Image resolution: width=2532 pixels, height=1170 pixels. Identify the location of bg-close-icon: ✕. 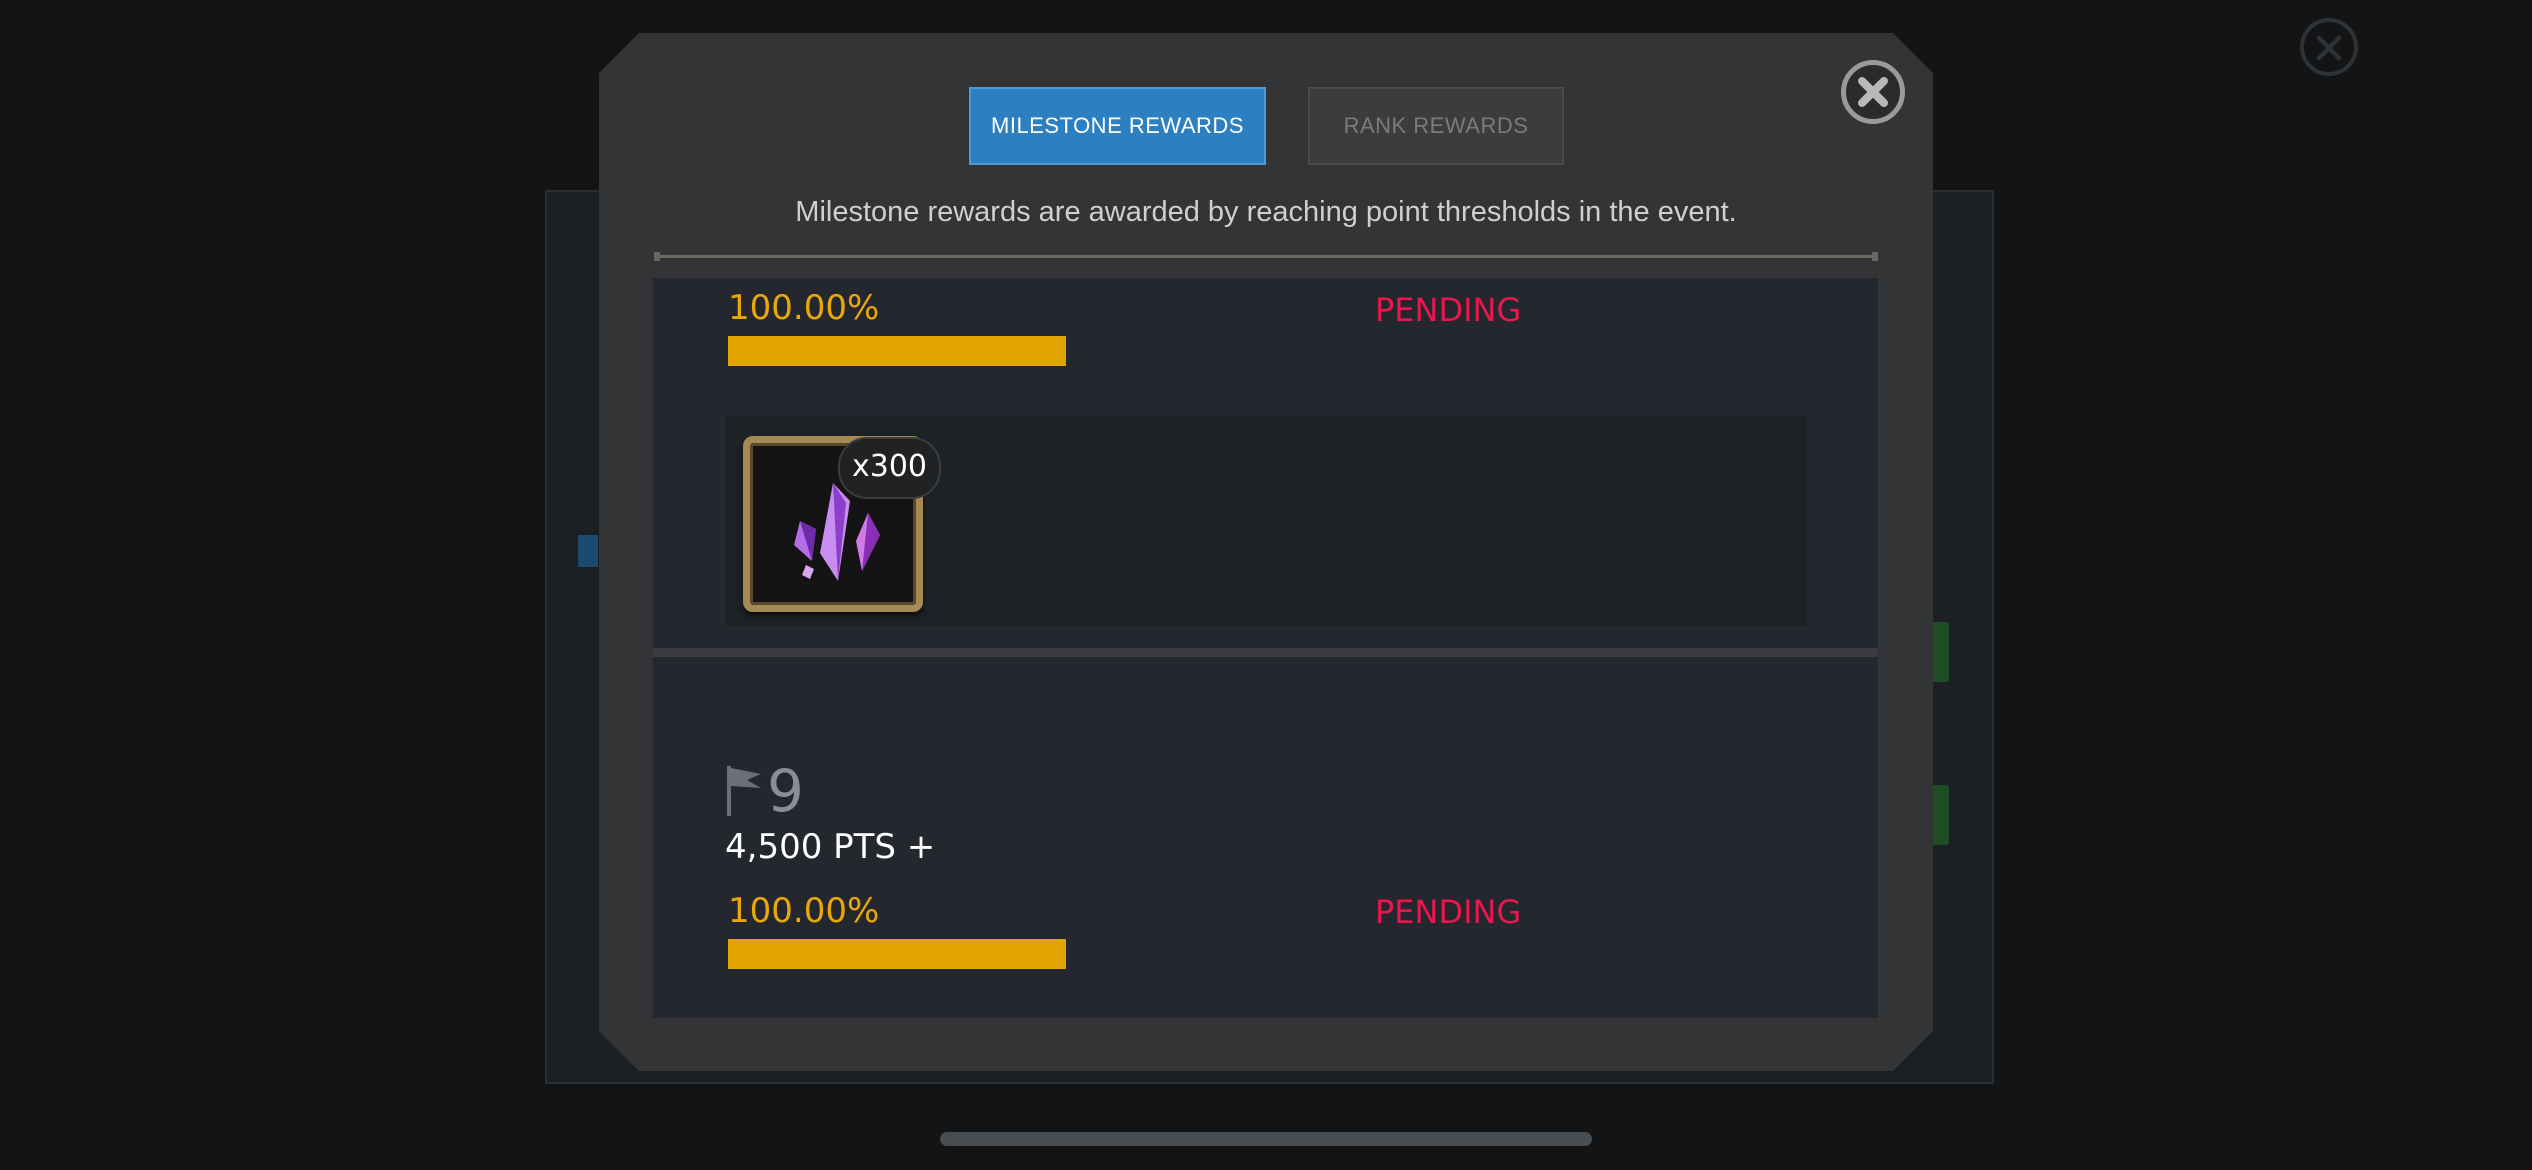
(2329, 47).